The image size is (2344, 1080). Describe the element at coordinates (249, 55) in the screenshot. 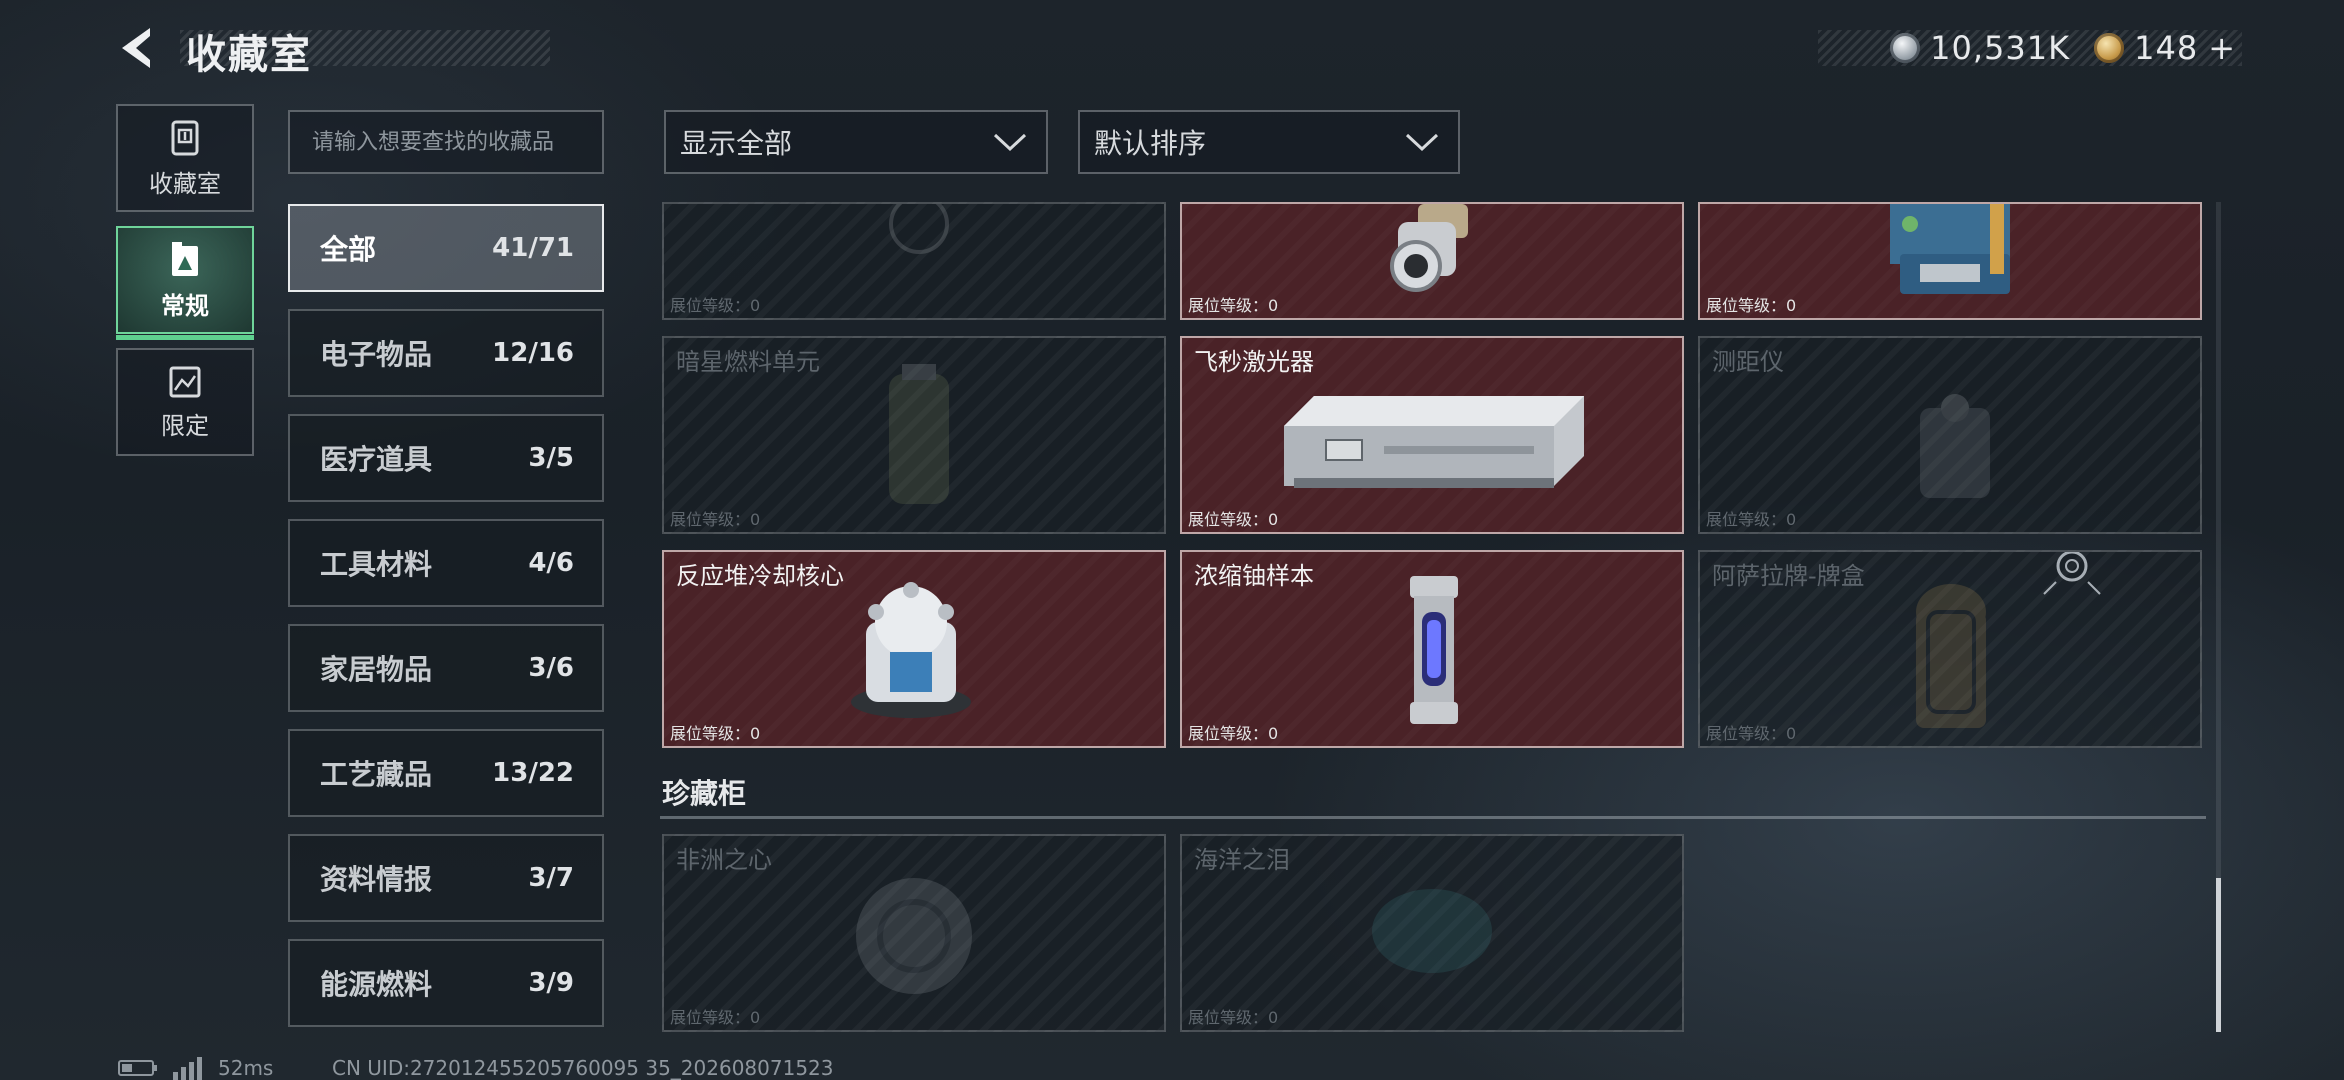

I see `page-title: 收藏室` at that location.